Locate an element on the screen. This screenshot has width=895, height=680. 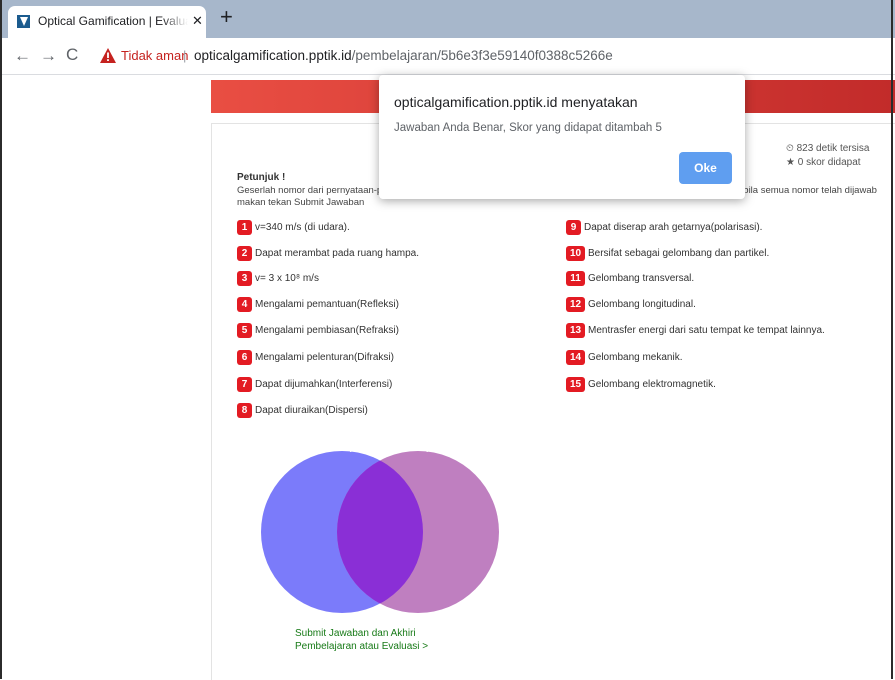
new-tab-button: + is located at coordinates (226, 17).